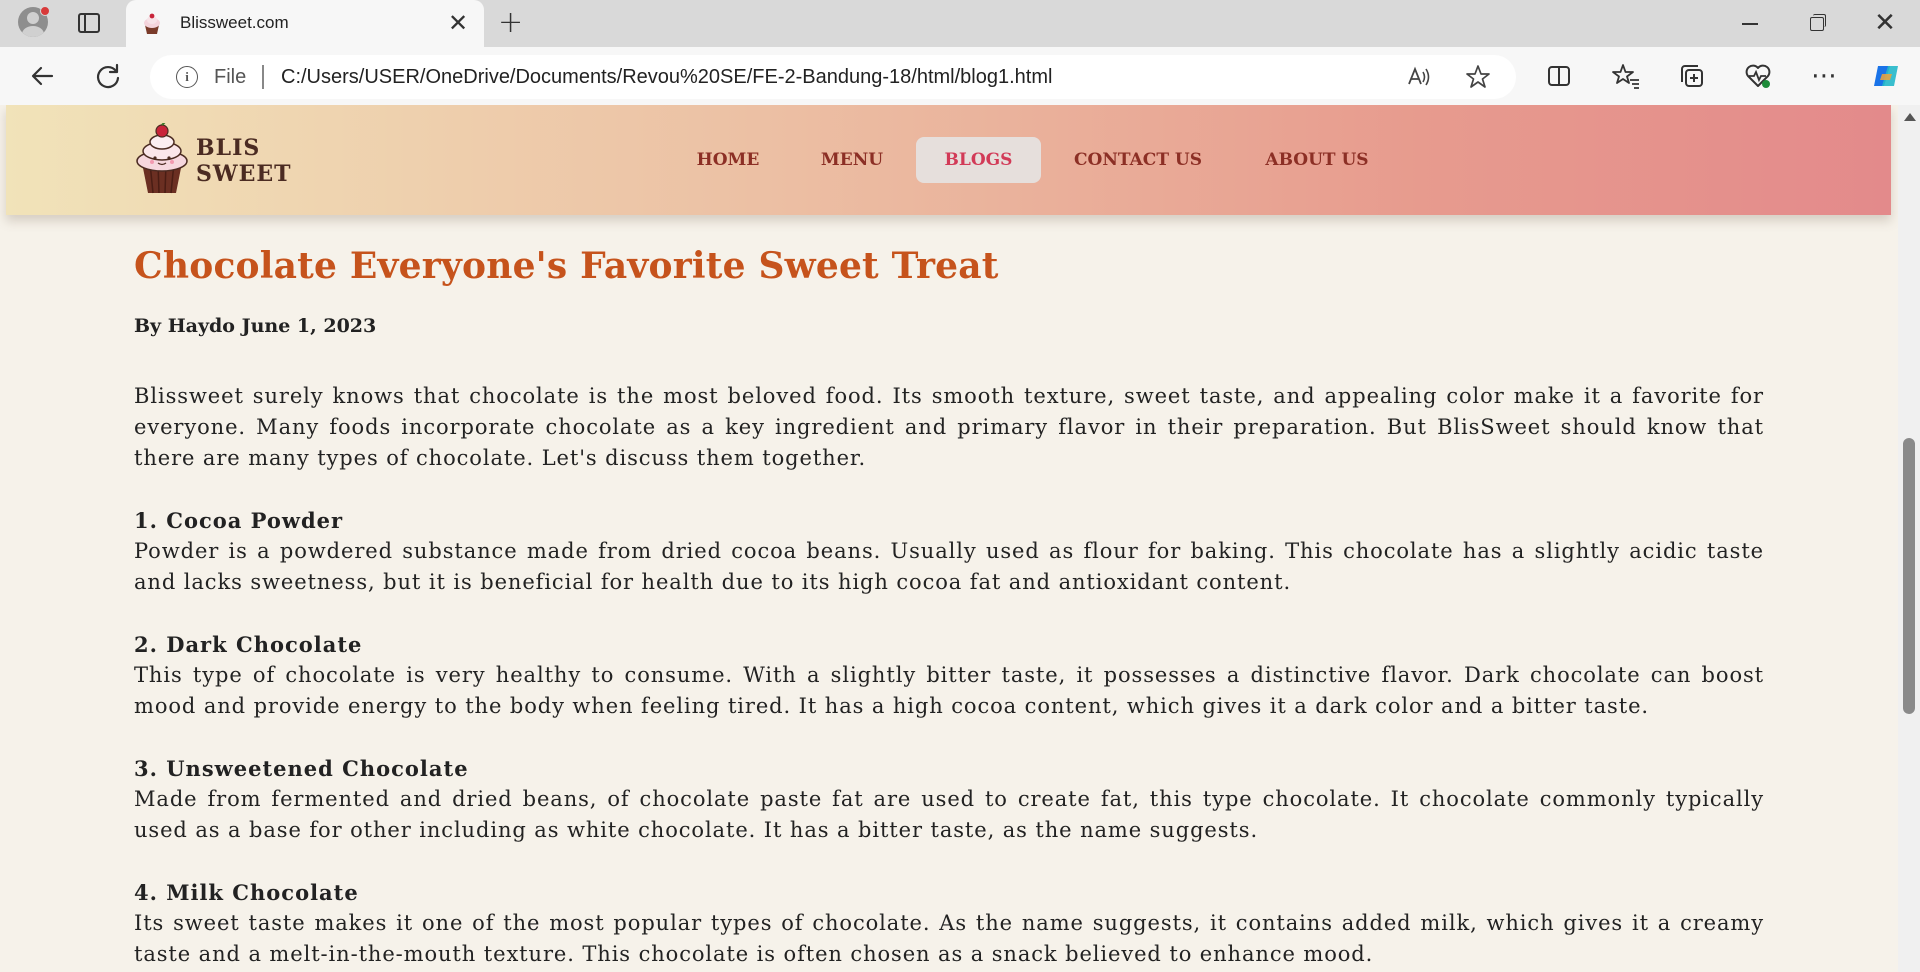 The width and height of the screenshot is (1920, 972). What do you see at coordinates (1418, 77) in the screenshot?
I see `read-aloud-icon` at bounding box center [1418, 77].